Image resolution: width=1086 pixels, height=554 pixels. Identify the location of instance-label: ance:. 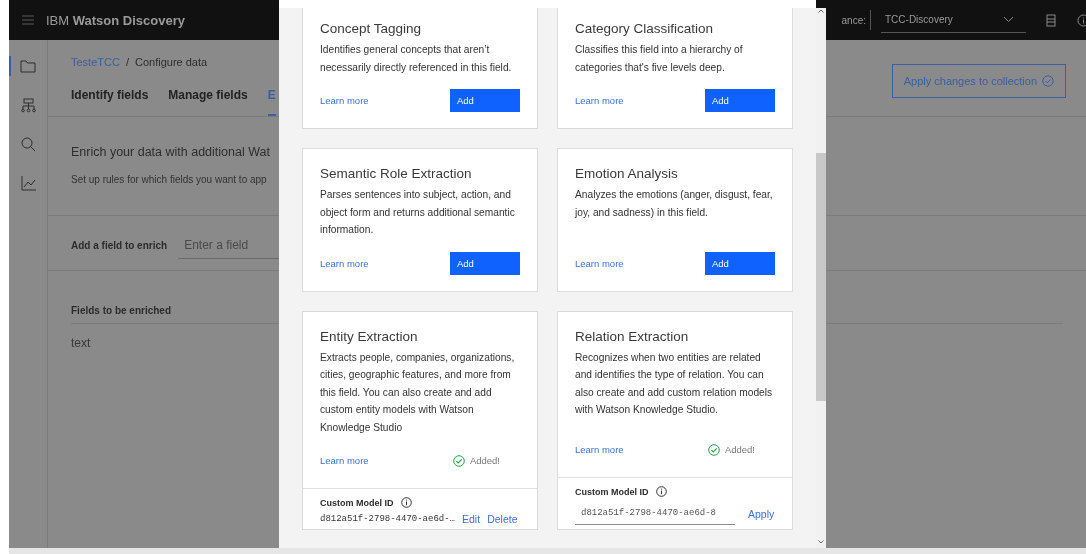
(853, 20).